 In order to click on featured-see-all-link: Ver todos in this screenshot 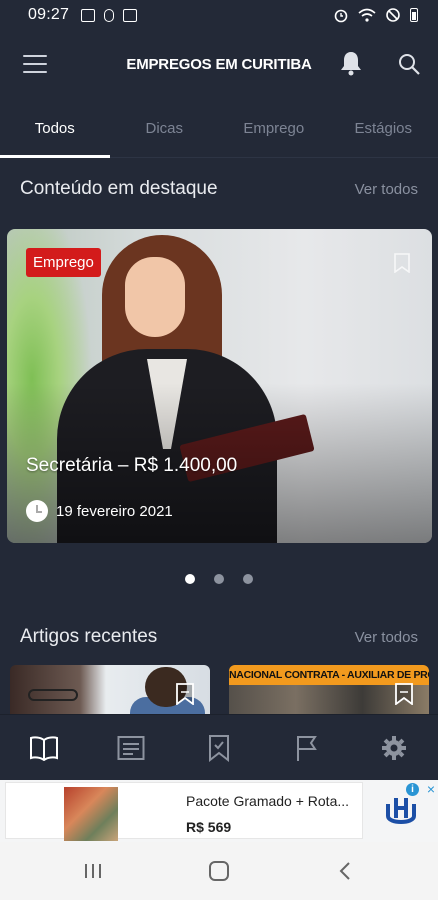, I will do `click(386, 189)`.